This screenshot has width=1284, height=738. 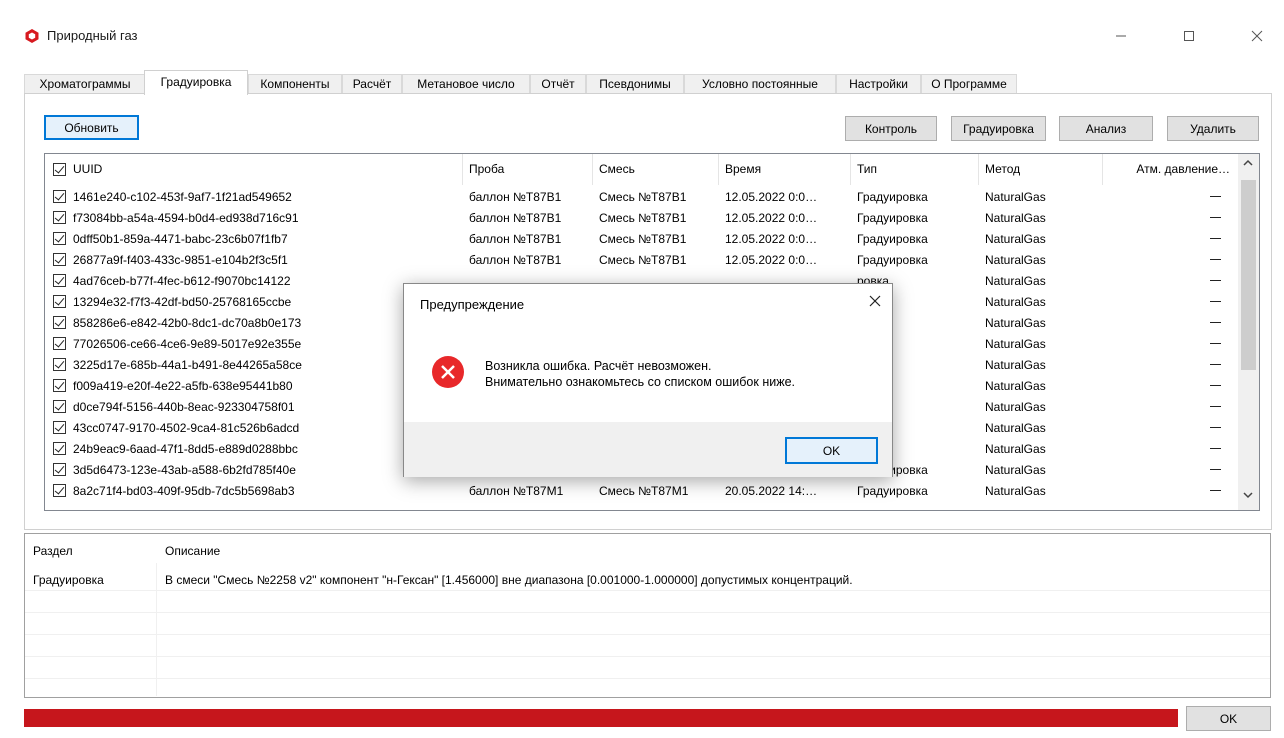 What do you see at coordinates (998, 128) in the screenshot?
I see `calibration-button: Градуировка` at bounding box center [998, 128].